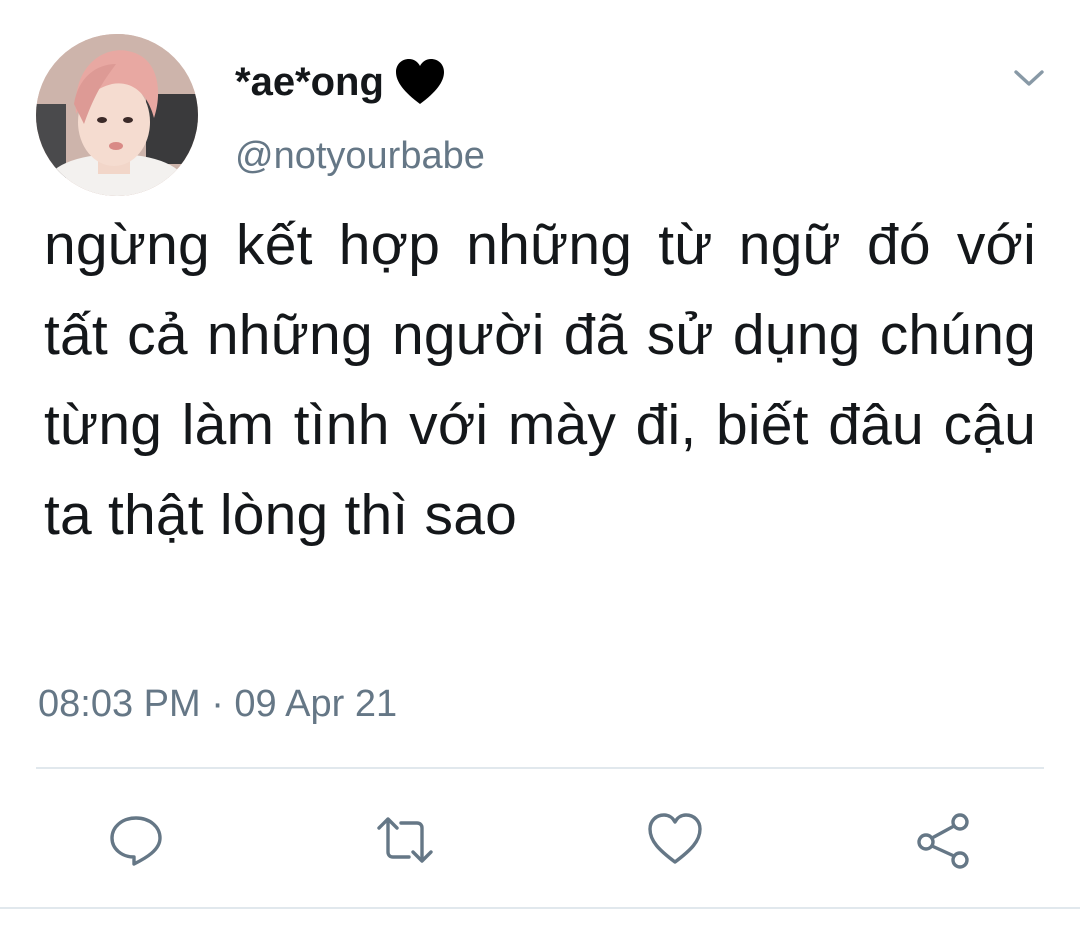 The image size is (1080, 929). I want to click on avatar, so click(117, 115).